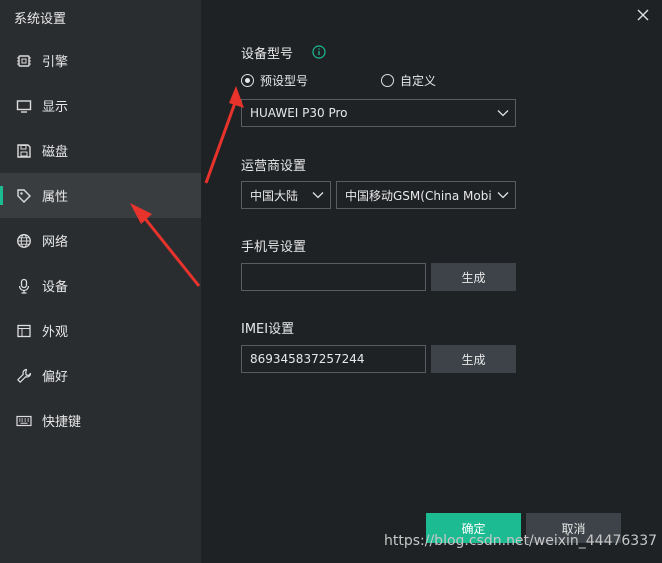 The image size is (662, 563). Describe the element at coordinates (24, 421) in the screenshot. I see `keyboard-icon` at that location.